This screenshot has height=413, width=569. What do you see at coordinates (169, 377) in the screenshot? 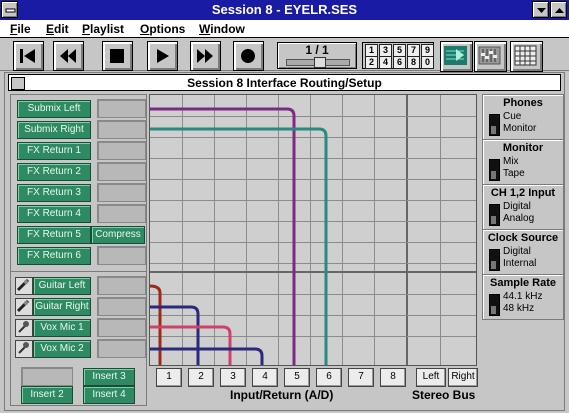
I see `input-column-1: 1` at bounding box center [169, 377].